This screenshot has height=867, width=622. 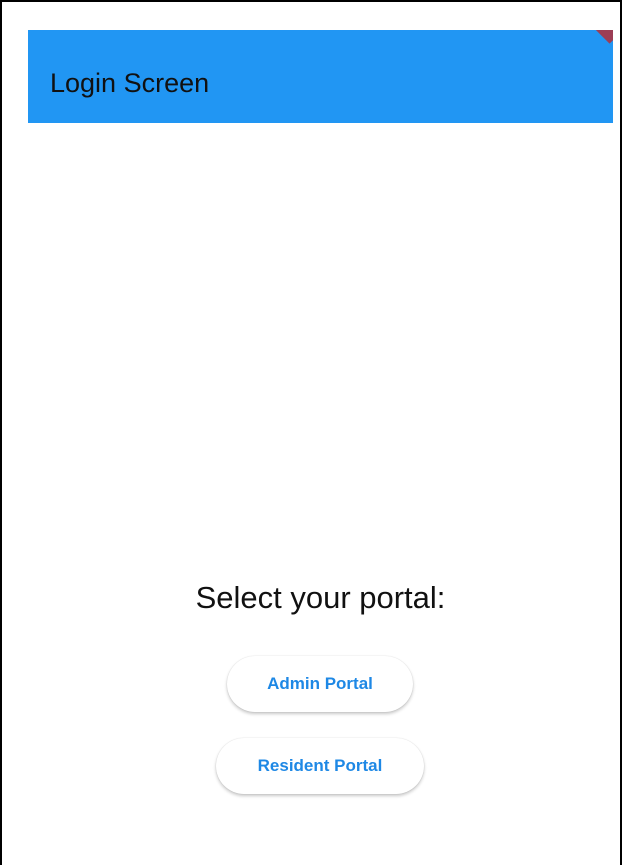 I want to click on admin-portal-label: Admin Portal, so click(x=320, y=683).